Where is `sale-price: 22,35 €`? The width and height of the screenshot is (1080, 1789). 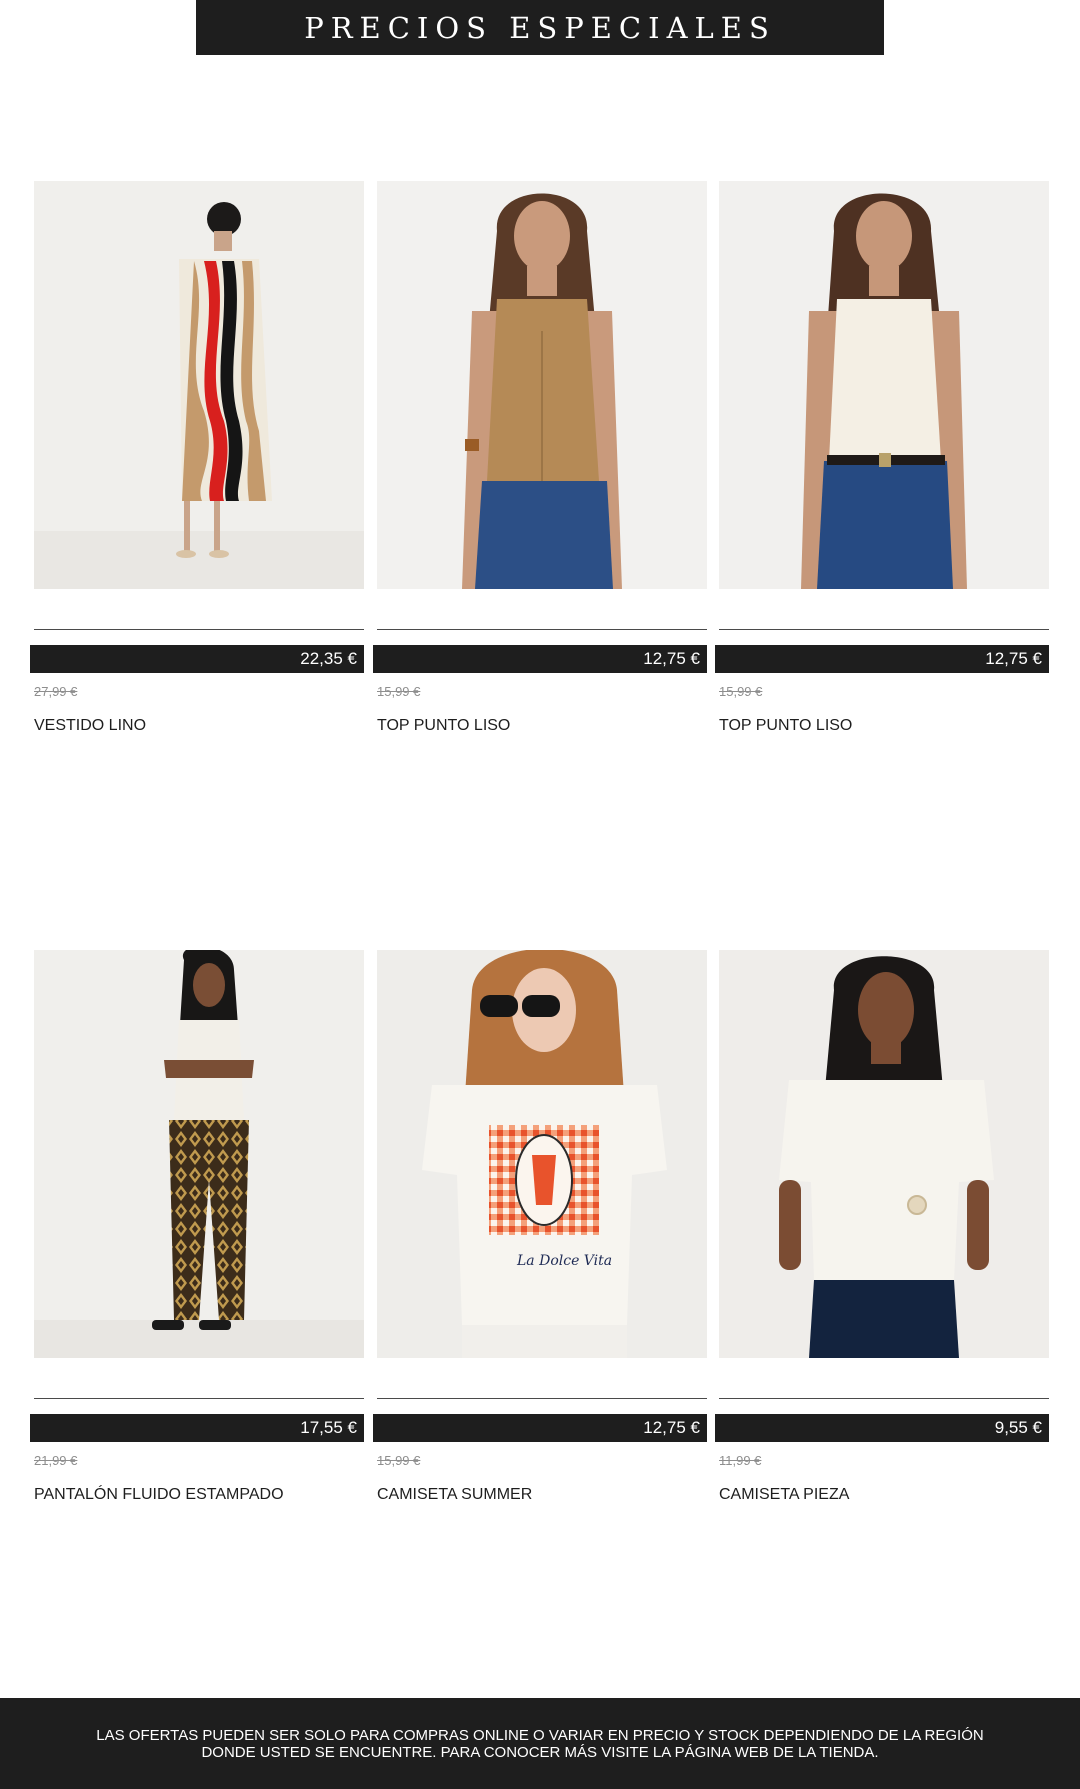 sale-price: 22,35 € is located at coordinates (197, 659).